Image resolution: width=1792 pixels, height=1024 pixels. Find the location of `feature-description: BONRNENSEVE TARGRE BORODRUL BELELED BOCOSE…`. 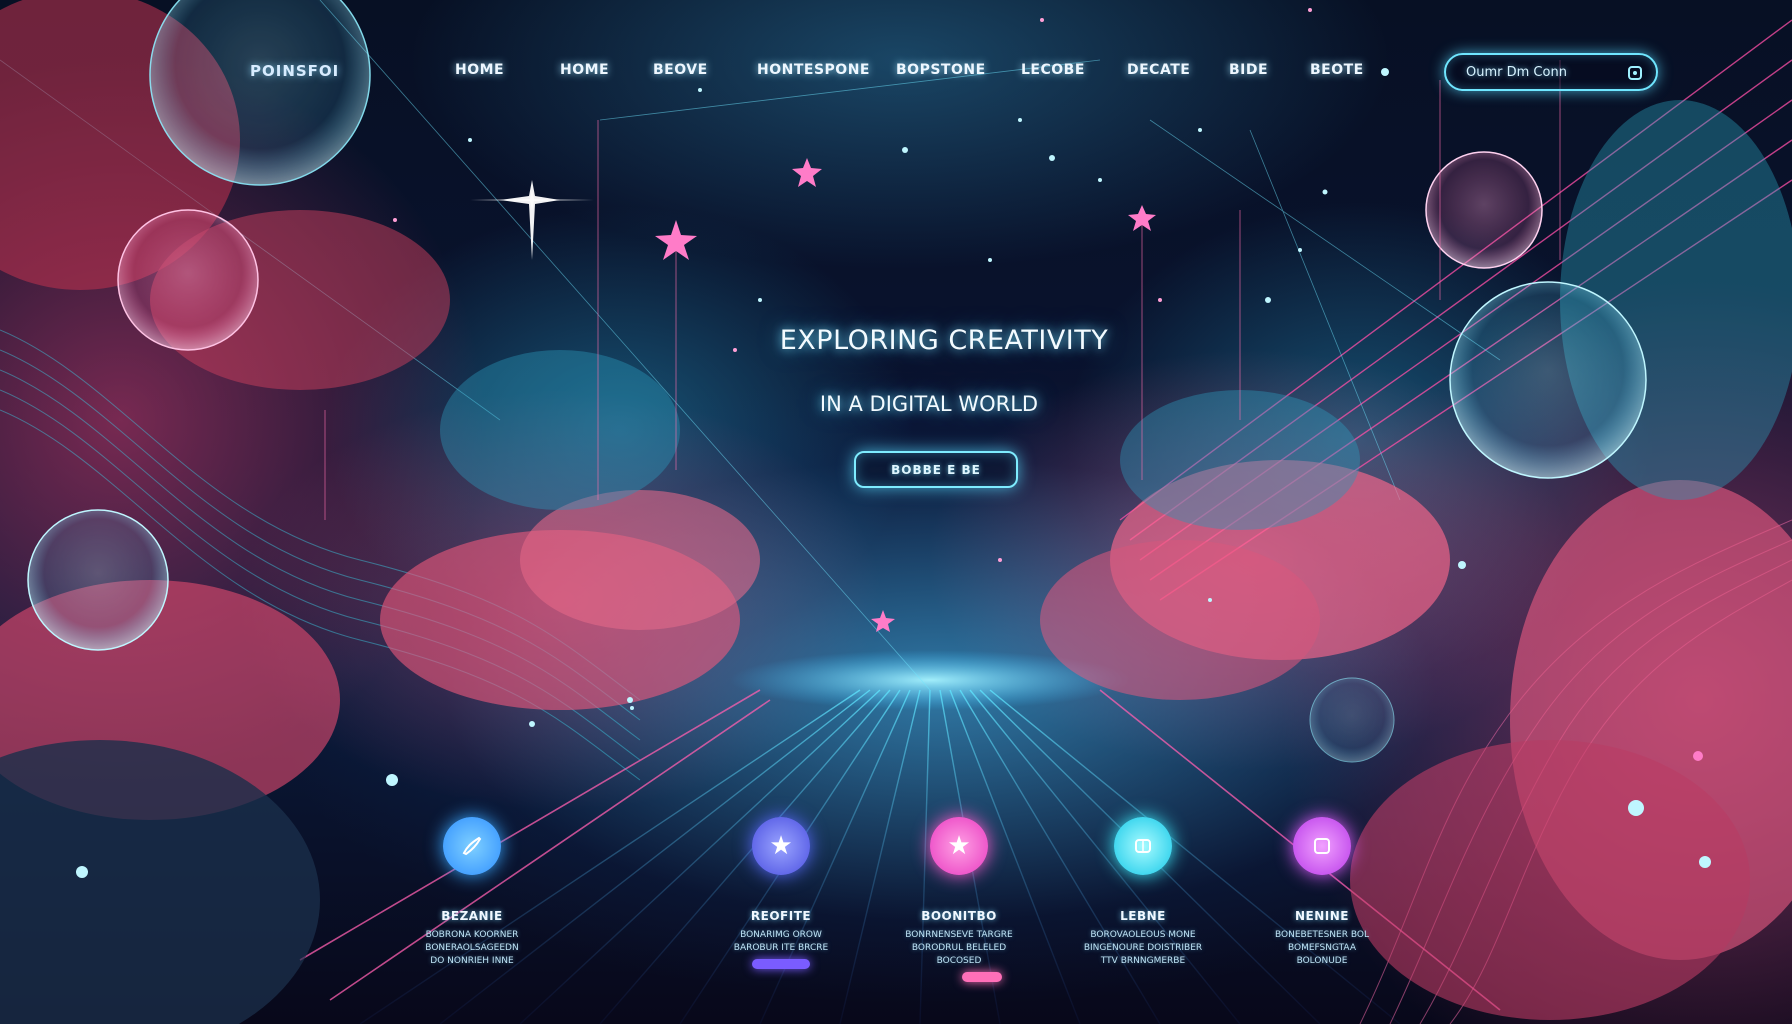

feature-description: BONRNENSEVE TARGRE BORODRUL BELELED BOCOSE… is located at coordinates (959, 948).